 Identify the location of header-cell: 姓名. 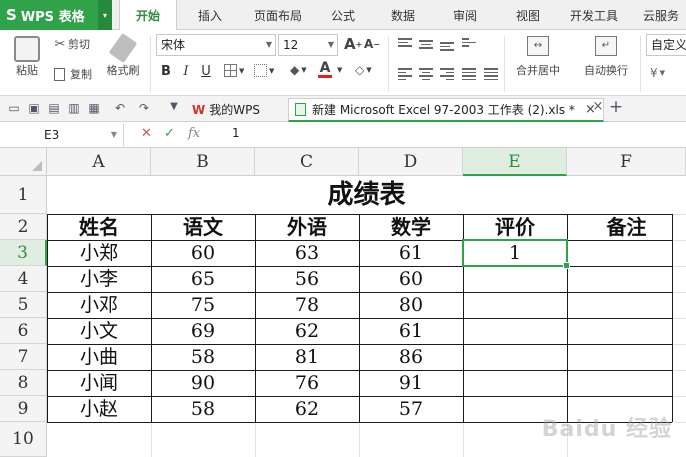
(99, 227).